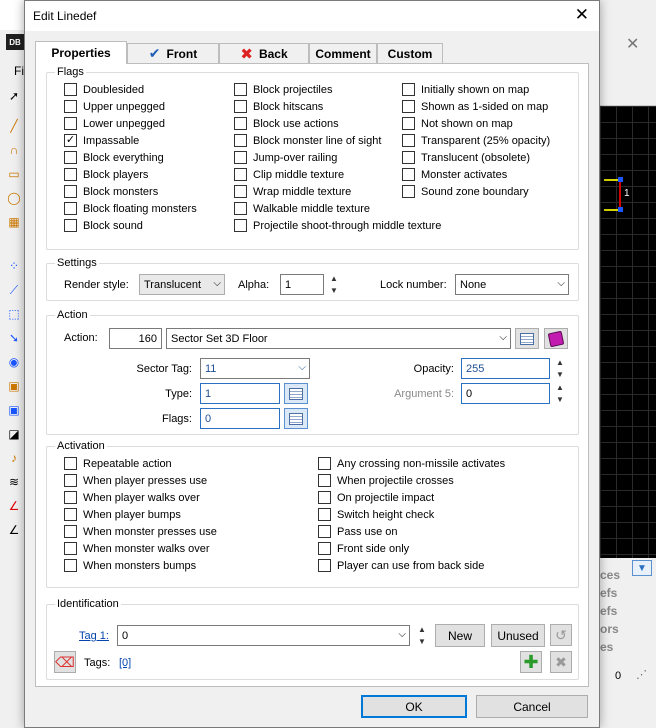  Describe the element at coordinates (401, 565) in the screenshot. I see `checkbox-option: Player can use from back side` at that location.